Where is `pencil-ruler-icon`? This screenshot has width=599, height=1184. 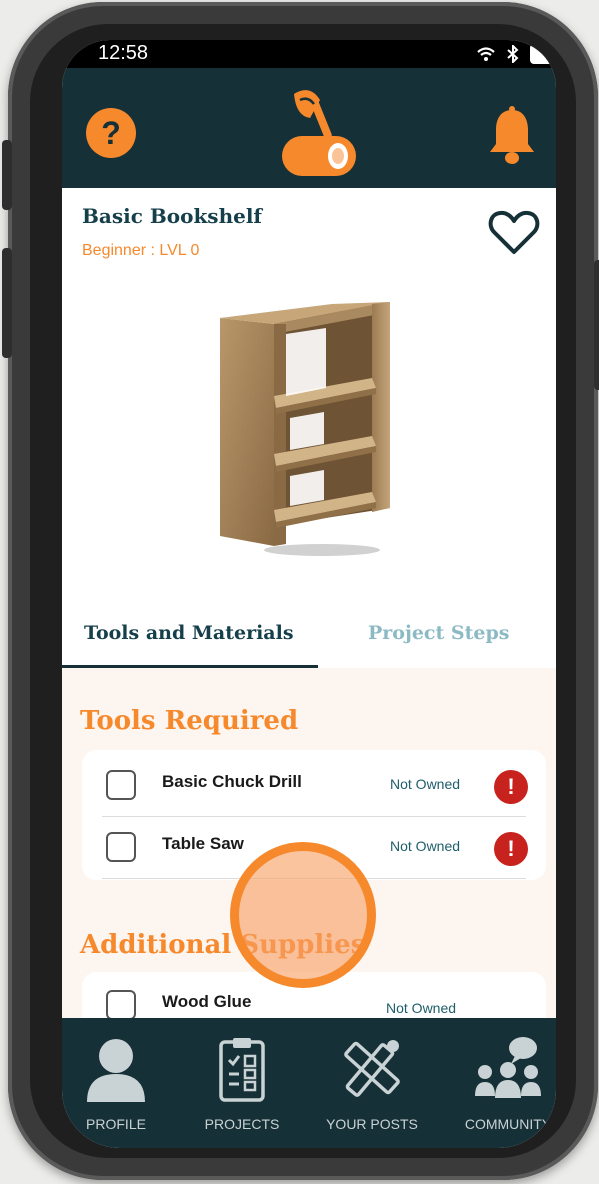 pencil-ruler-icon is located at coordinates (372, 1068).